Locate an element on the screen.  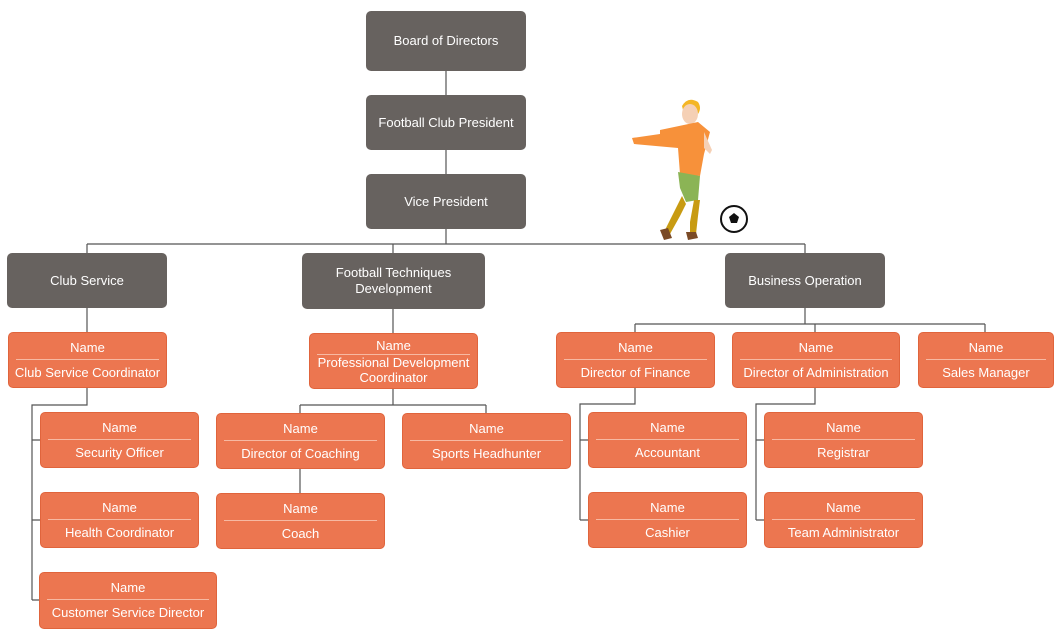
position-role: Professional Development Coordinator is located at coordinates (393, 369).